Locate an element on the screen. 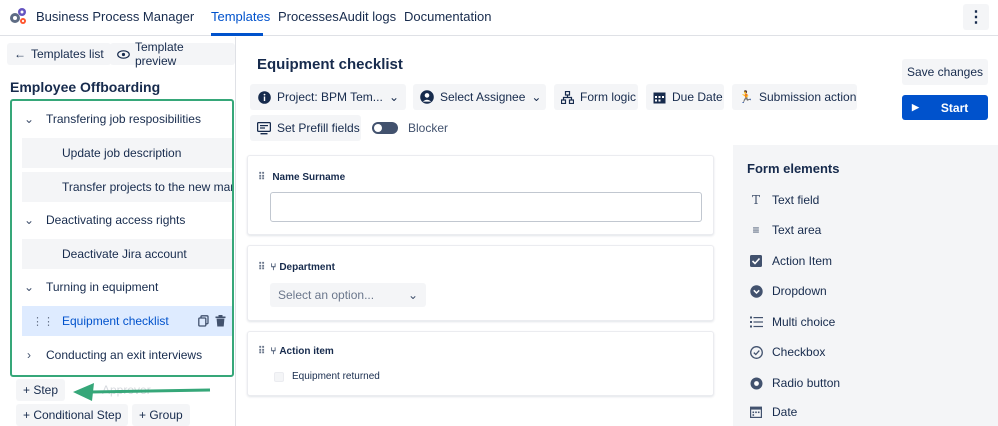 This screenshot has width=998, height=426. tree-item-equipment-checklist: ⋮⋮ Equipment checklist is located at coordinates (127, 321).